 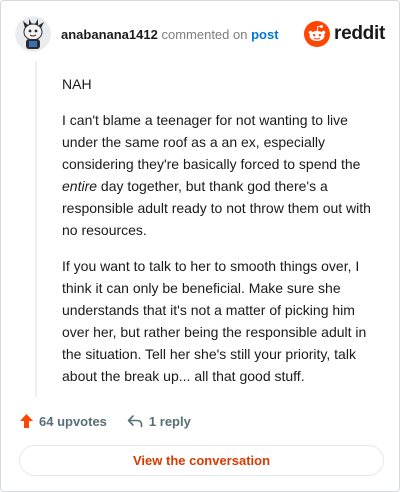 I want to click on comment-byline: anabanana1412 commented on post, so click(x=170, y=34).